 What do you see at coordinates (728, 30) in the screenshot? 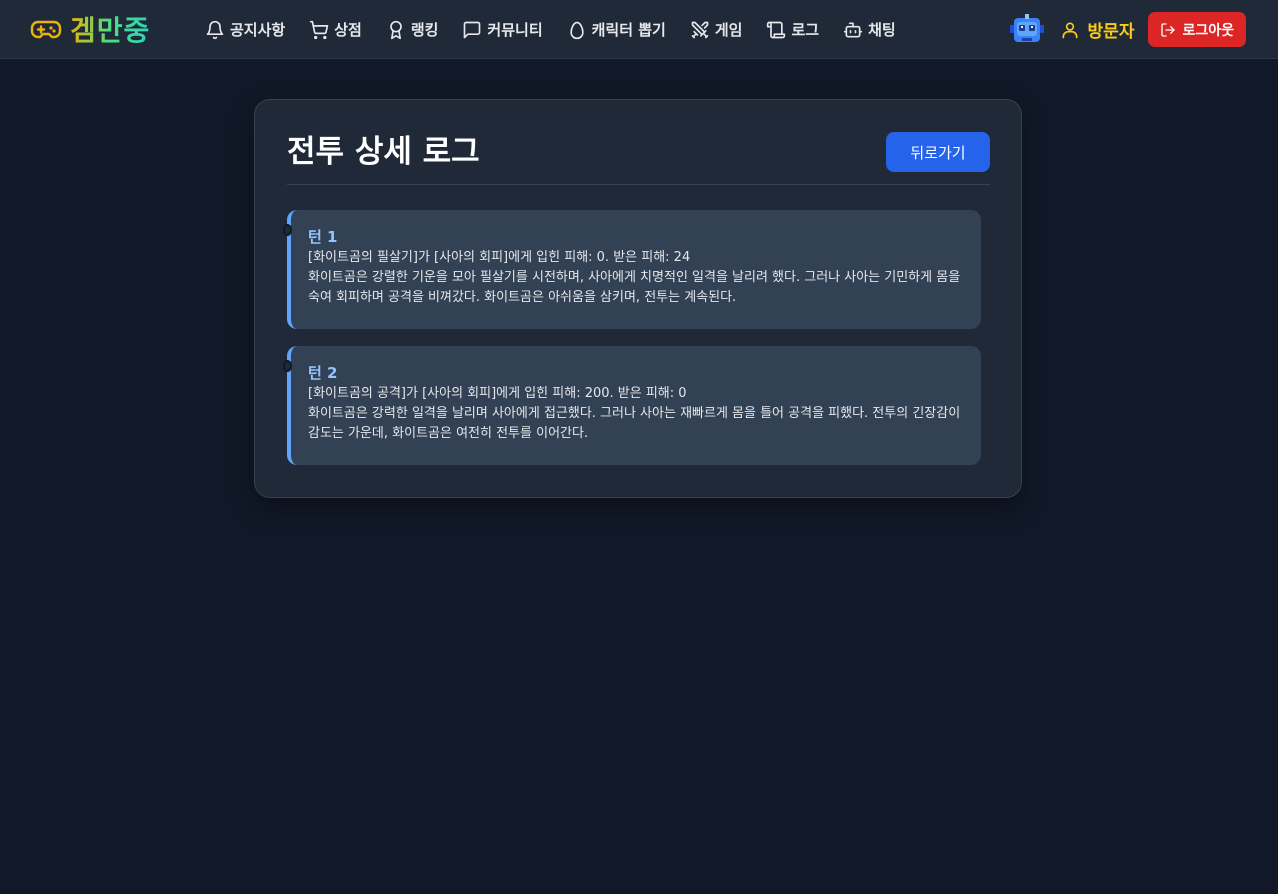
I see `nav-item-label: 게임` at bounding box center [728, 30].